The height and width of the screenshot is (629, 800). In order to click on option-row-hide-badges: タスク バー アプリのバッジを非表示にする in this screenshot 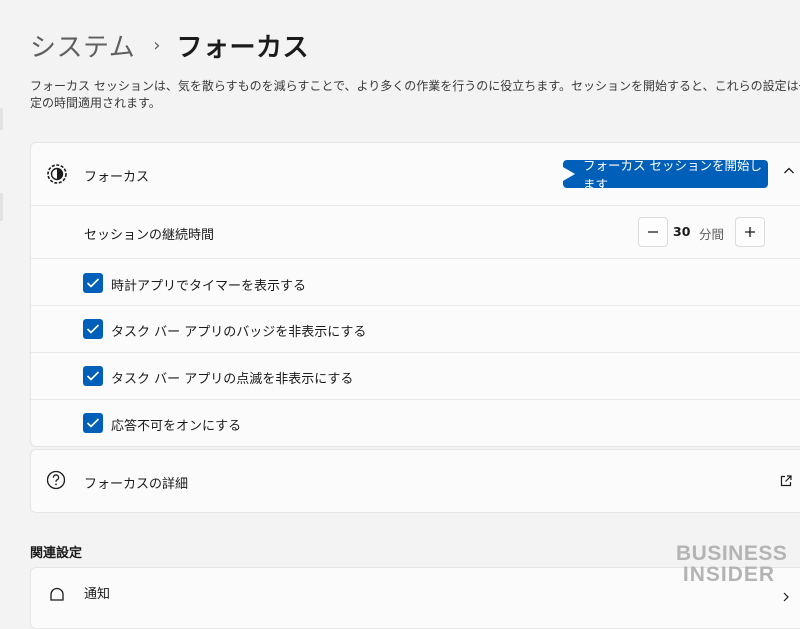, I will do `click(415, 329)`.